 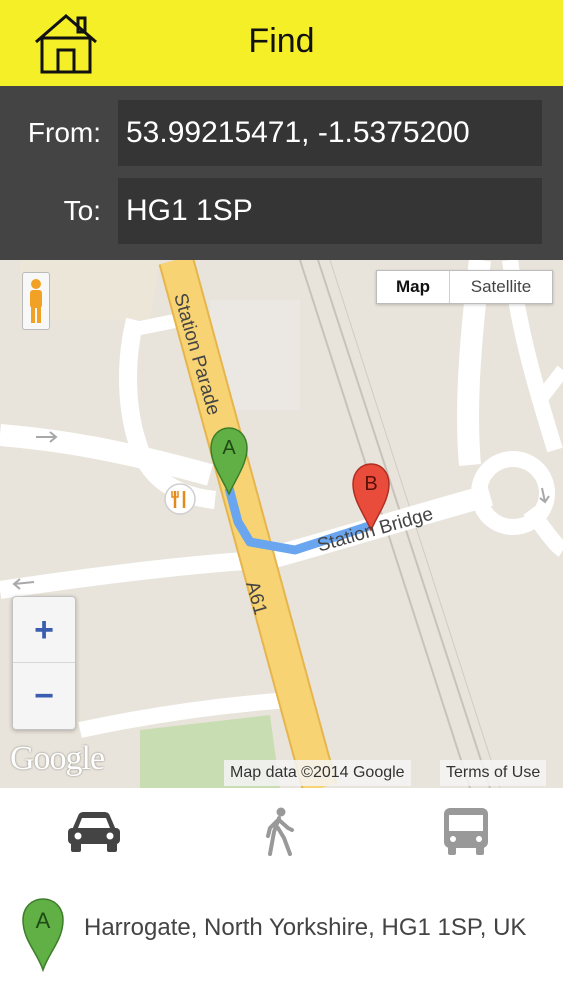 What do you see at coordinates (43, 920) in the screenshot?
I see `result-marker-label: A` at bounding box center [43, 920].